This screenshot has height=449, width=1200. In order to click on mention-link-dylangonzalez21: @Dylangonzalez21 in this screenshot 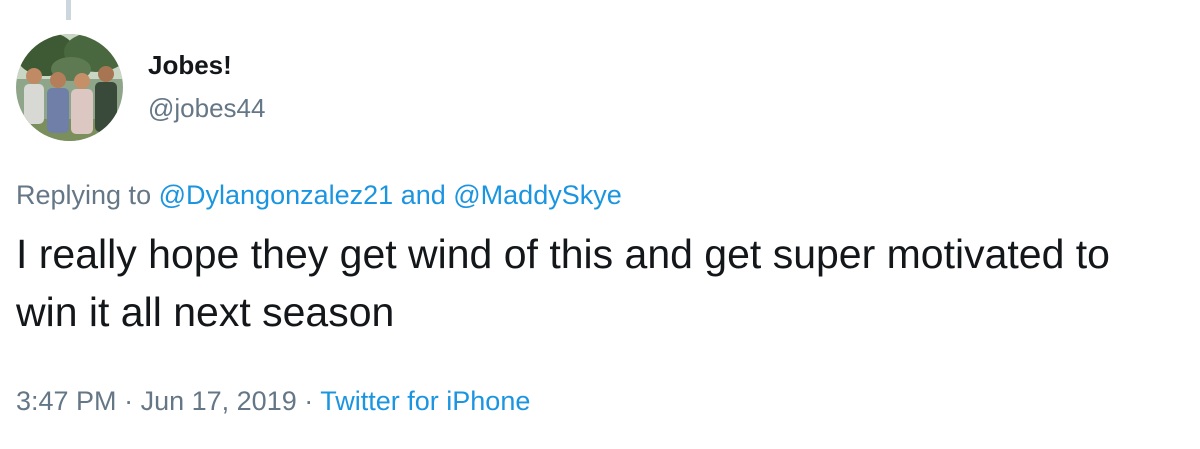, I will do `click(276, 195)`.